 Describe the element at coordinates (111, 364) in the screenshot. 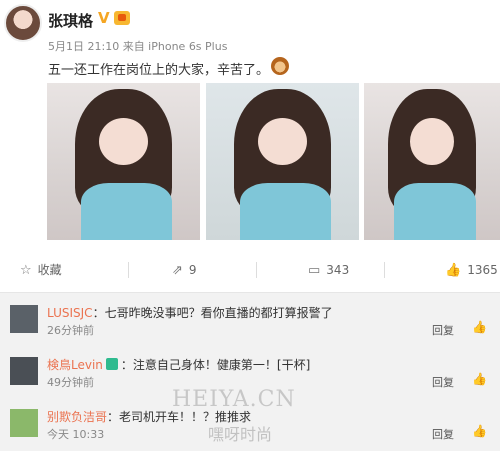

I see `vip-icon` at that location.